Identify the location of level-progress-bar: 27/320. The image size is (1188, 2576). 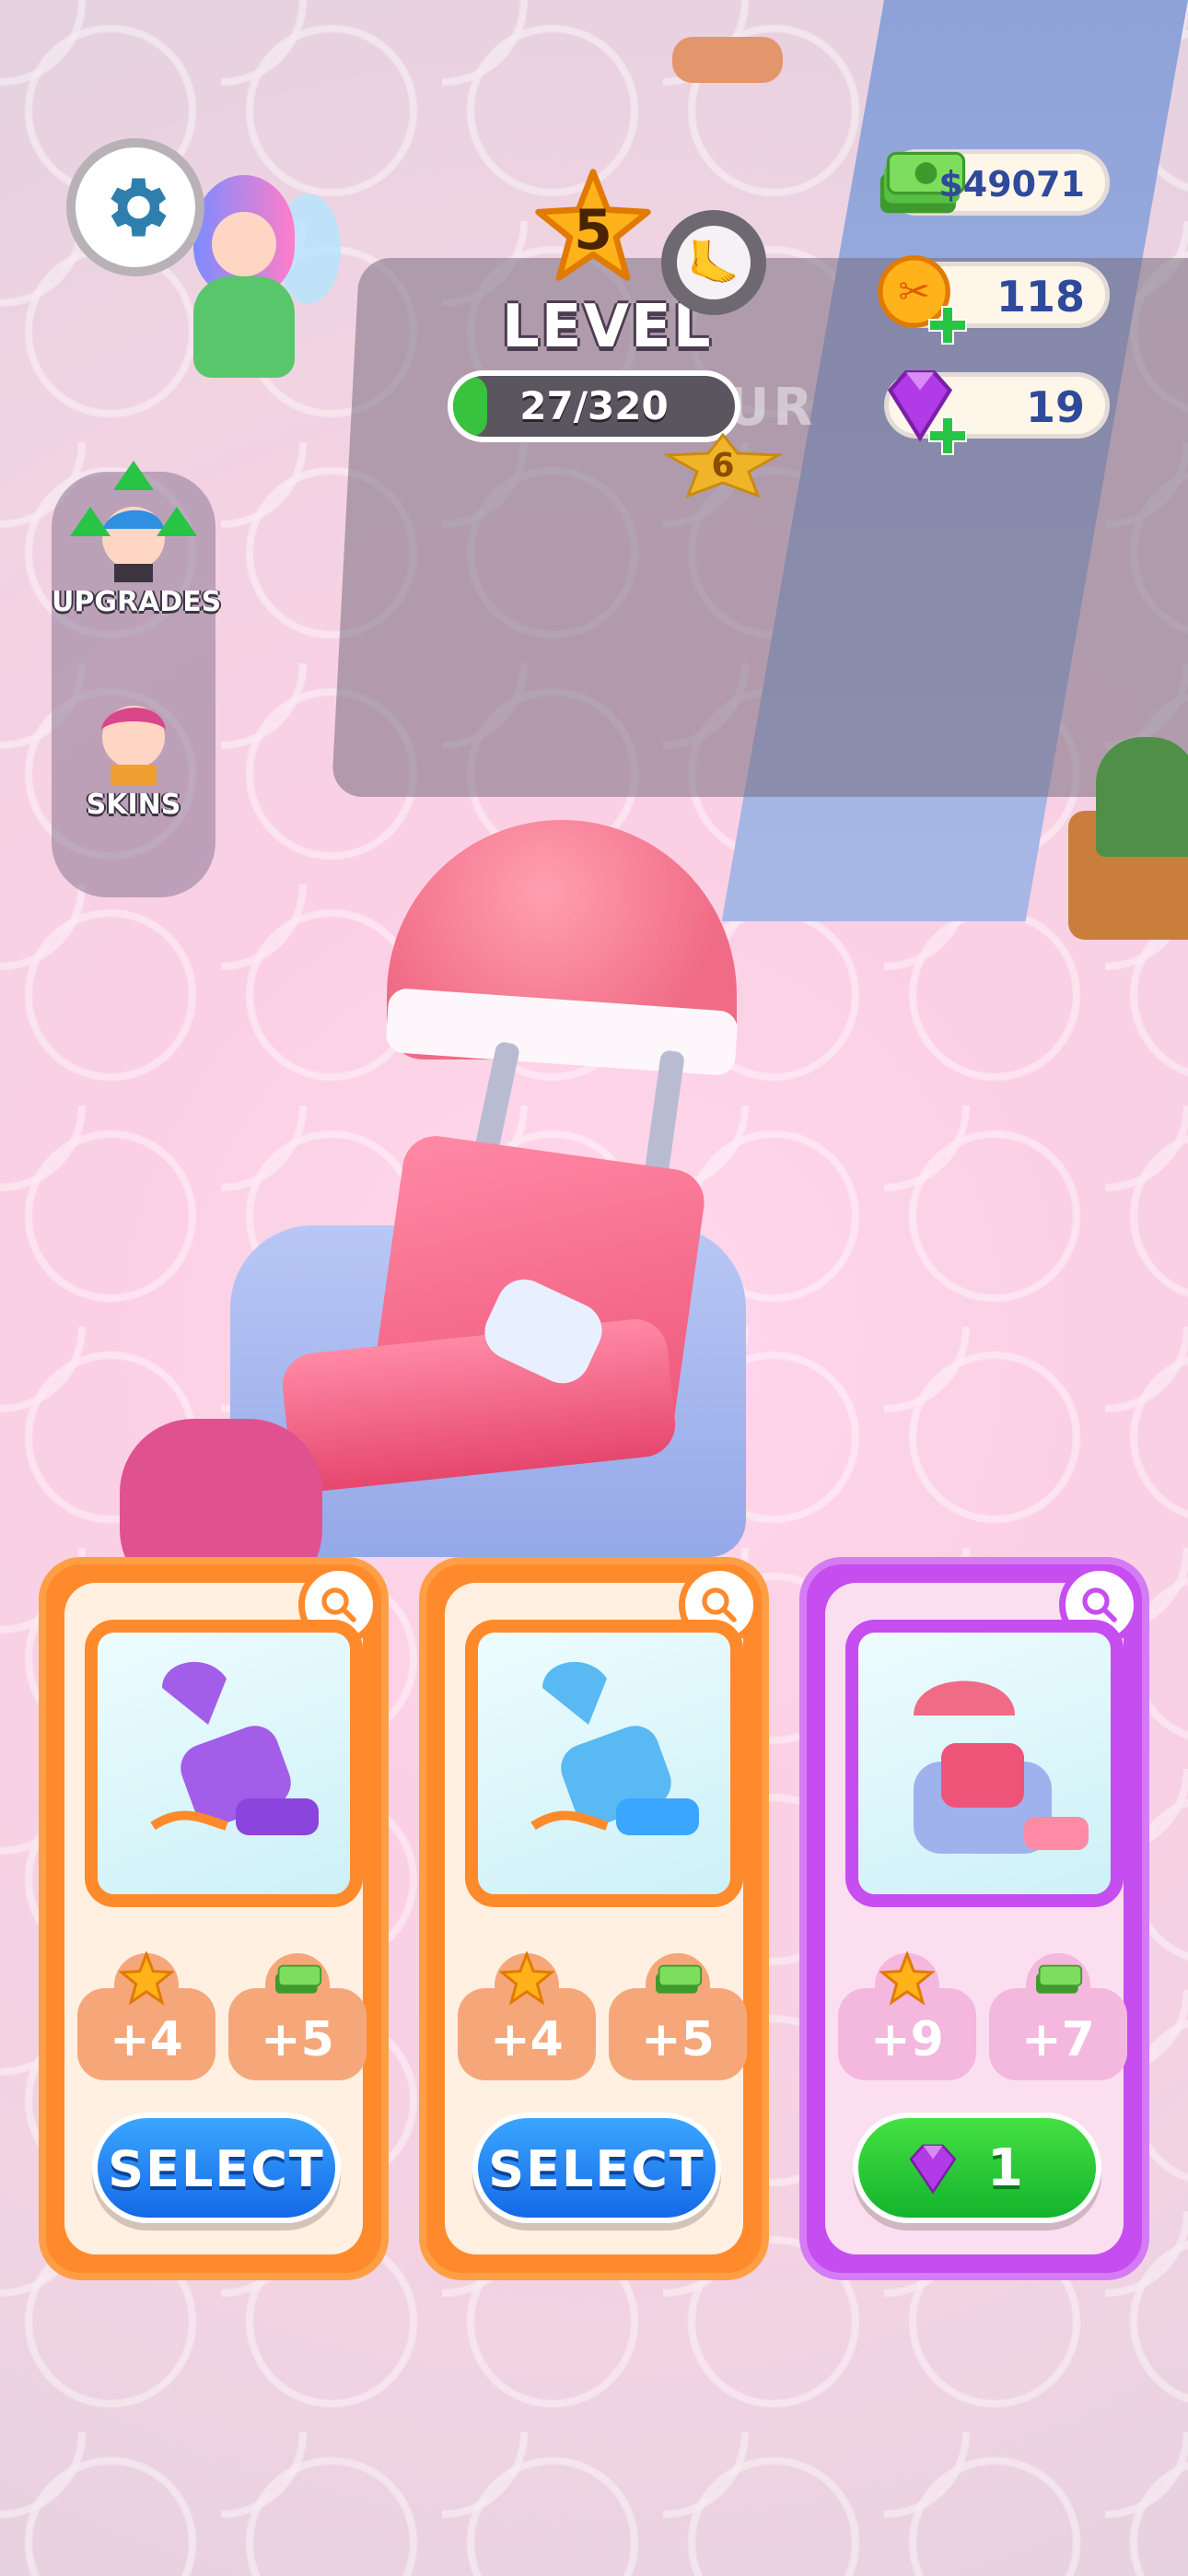
(594, 406).